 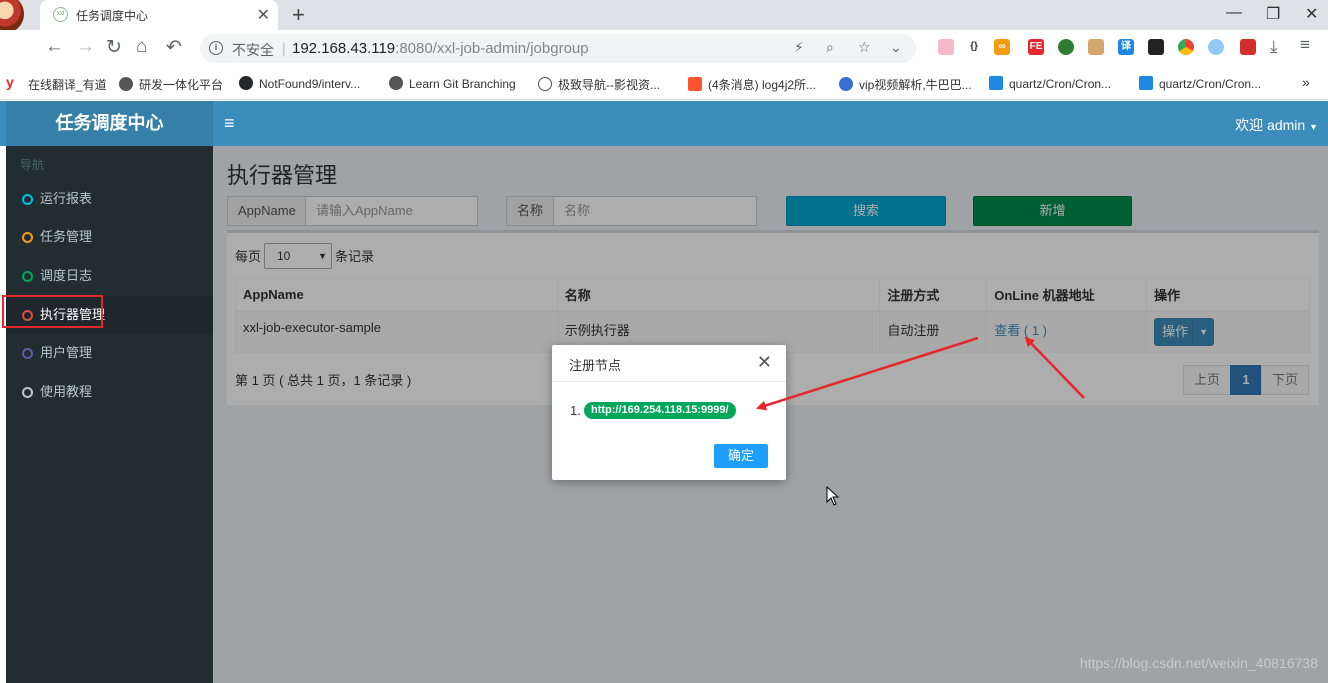 I want to click on security-label: 不安全, so click(x=253, y=50).